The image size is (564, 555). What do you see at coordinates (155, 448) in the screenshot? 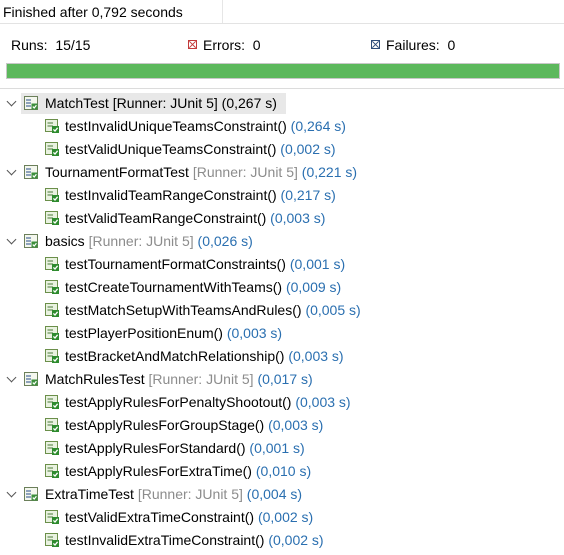
I see `test-name: testApplyRulesForStandard()` at bounding box center [155, 448].